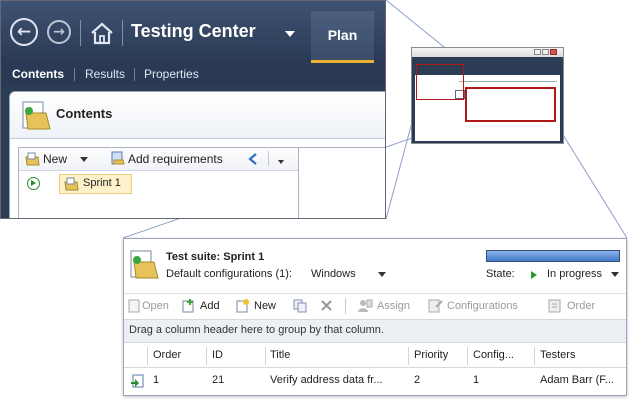 The image size is (635, 403). Describe the element at coordinates (341, 182) in the screenshot. I see `details-pane` at that location.